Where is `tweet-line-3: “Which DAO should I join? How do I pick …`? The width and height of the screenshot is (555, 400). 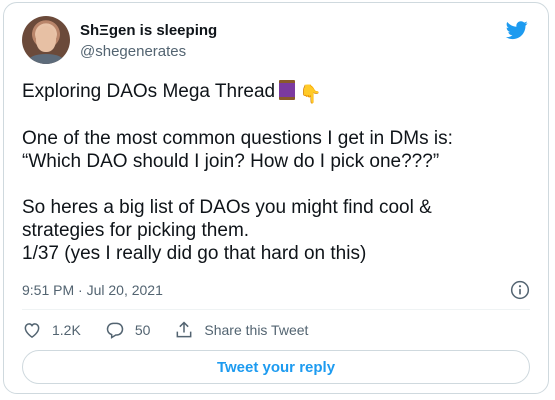
tweet-line-3: “Which DAO should I join? How do I pick … is located at coordinates (231, 161).